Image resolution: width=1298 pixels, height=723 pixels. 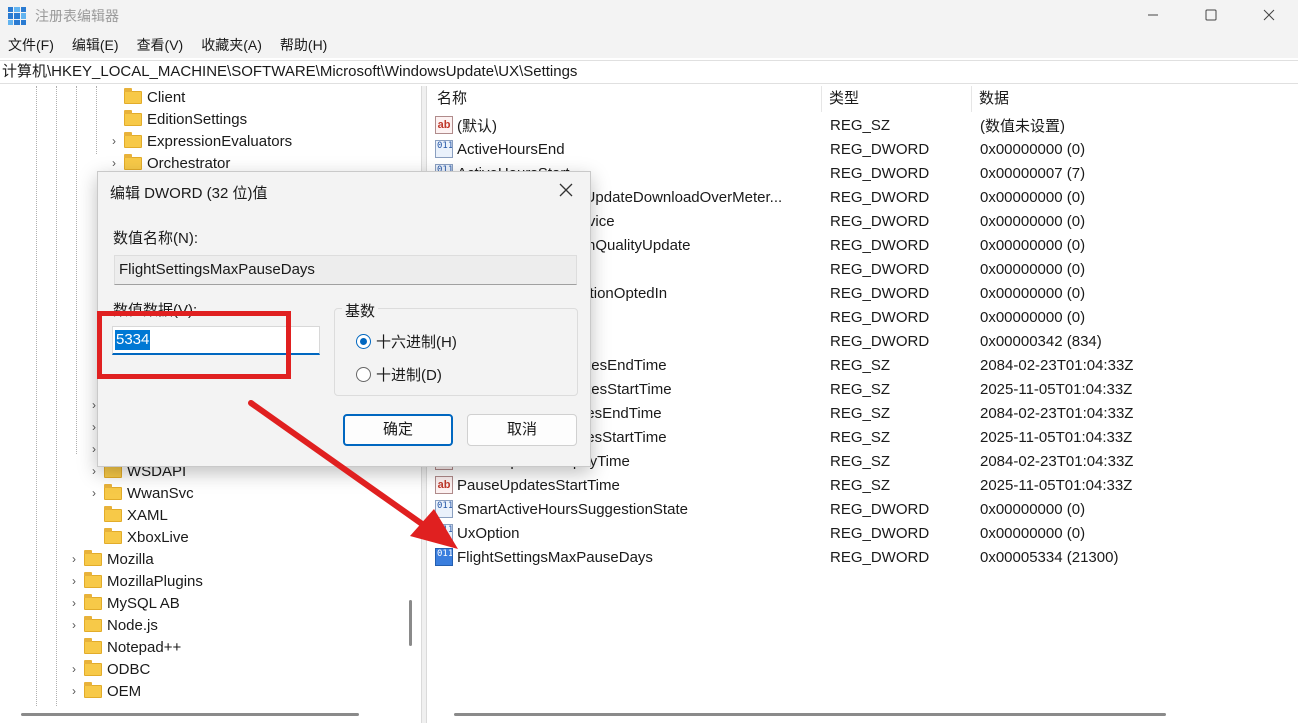 What do you see at coordinates (1056, 389) in the screenshot?
I see `value-data-cell: 2025-11-05T01:04:33Z` at bounding box center [1056, 389].